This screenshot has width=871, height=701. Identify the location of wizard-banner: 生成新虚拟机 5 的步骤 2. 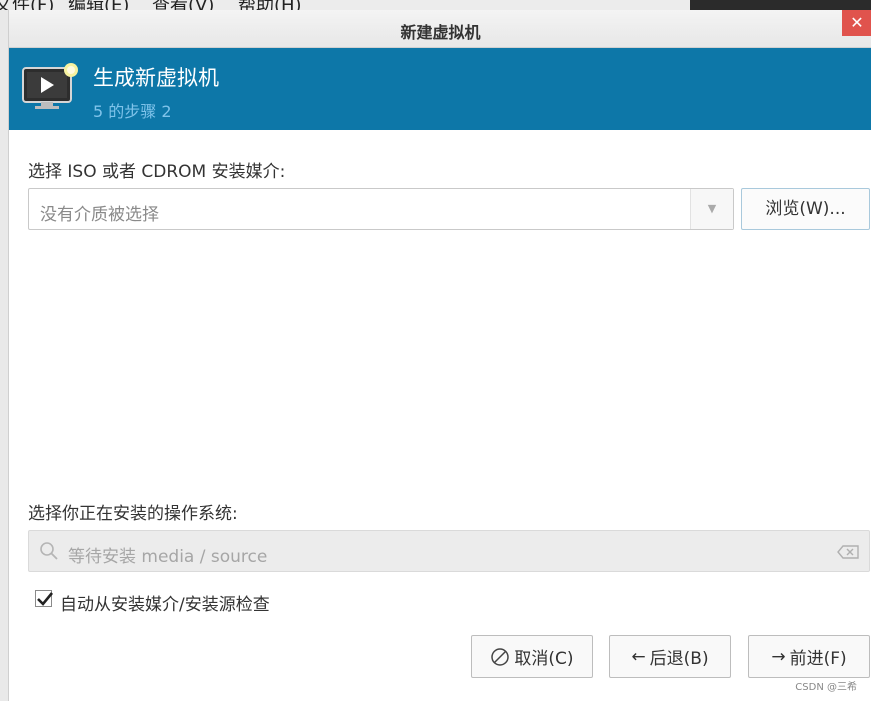
(440, 89).